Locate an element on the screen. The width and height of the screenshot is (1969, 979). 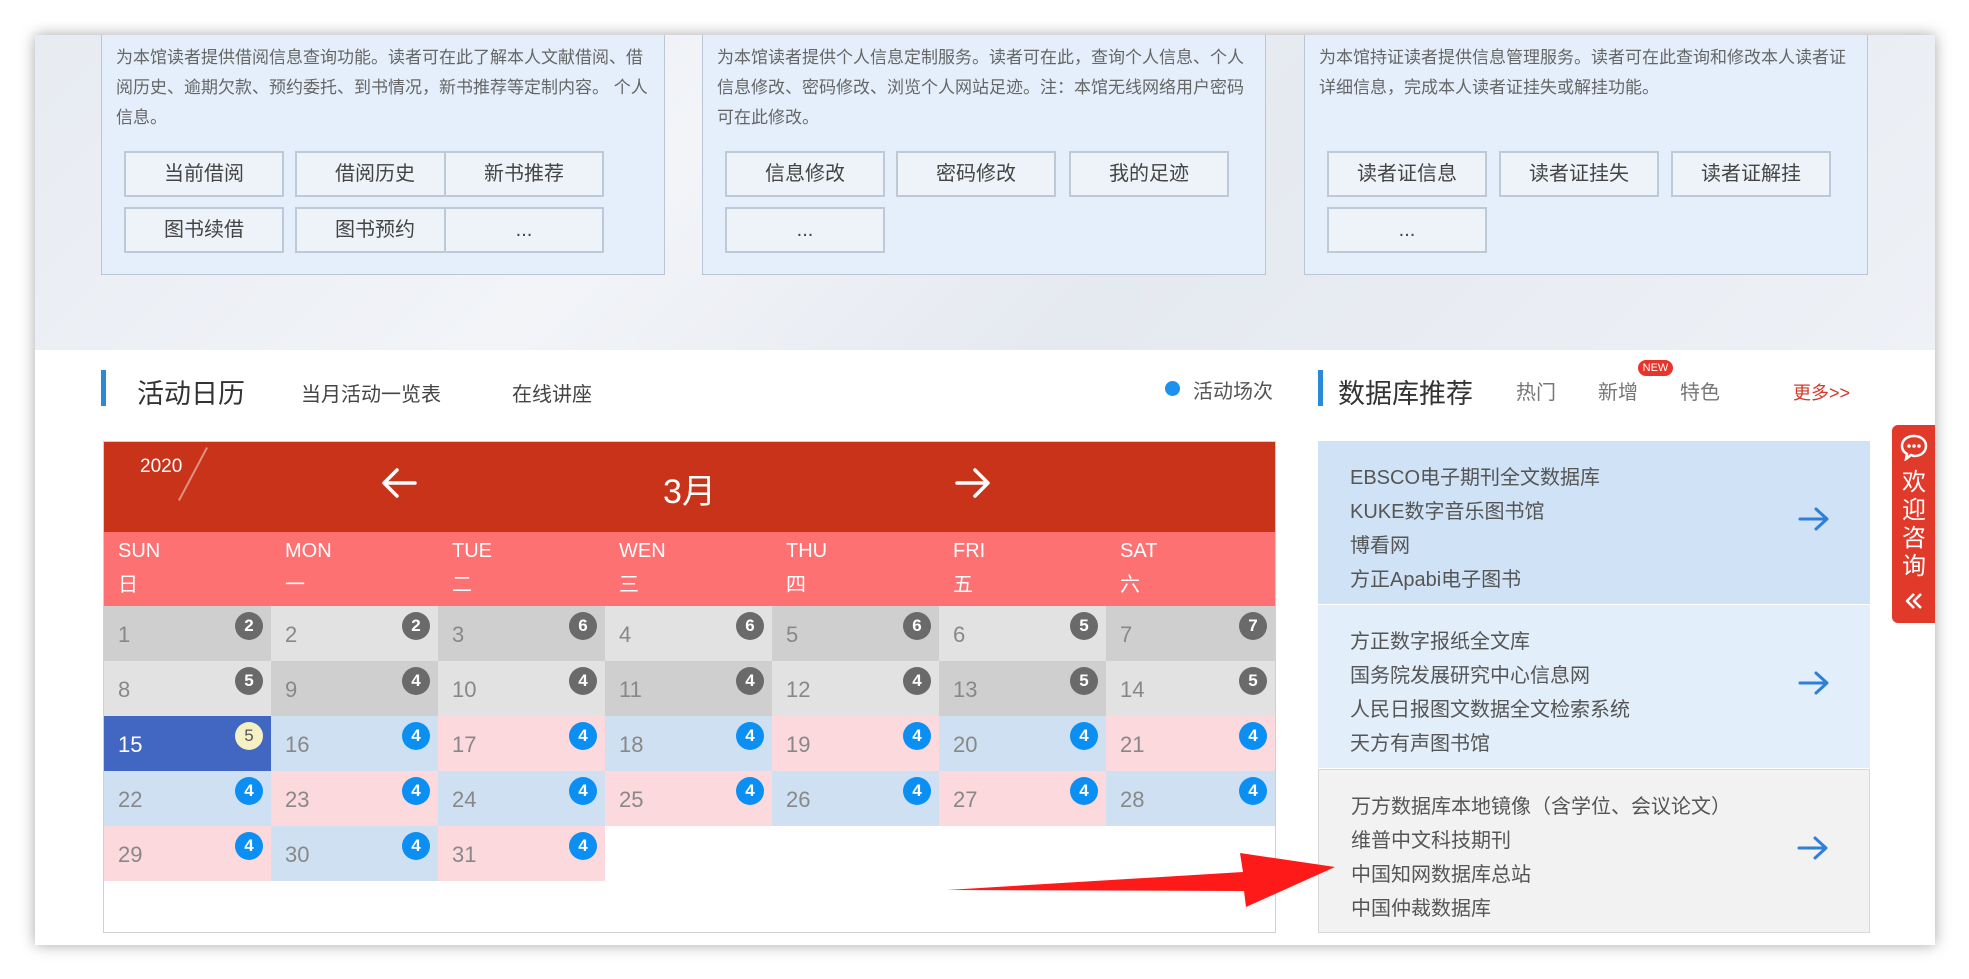
calendar-day: 28 4 is located at coordinates (1190, 798).